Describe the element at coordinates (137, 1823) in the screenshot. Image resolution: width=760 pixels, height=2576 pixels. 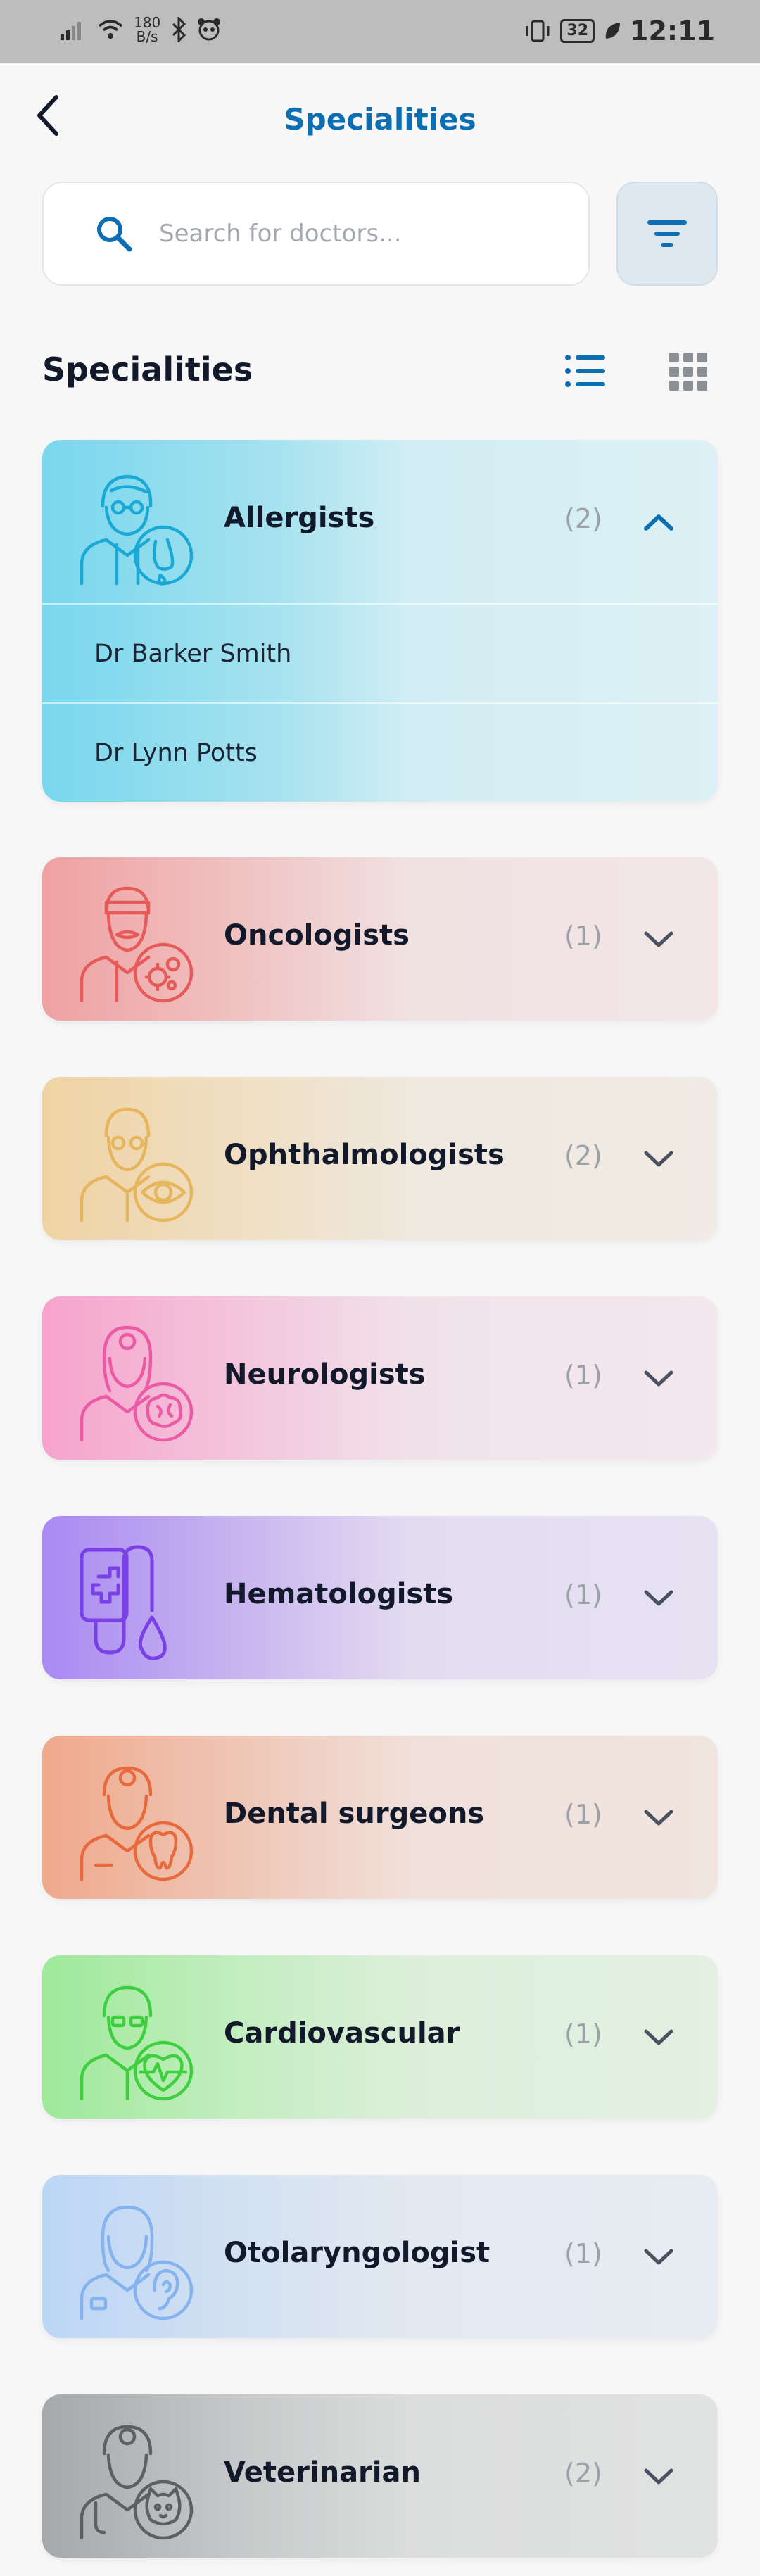
I see `dentist-doctor-icon` at that location.